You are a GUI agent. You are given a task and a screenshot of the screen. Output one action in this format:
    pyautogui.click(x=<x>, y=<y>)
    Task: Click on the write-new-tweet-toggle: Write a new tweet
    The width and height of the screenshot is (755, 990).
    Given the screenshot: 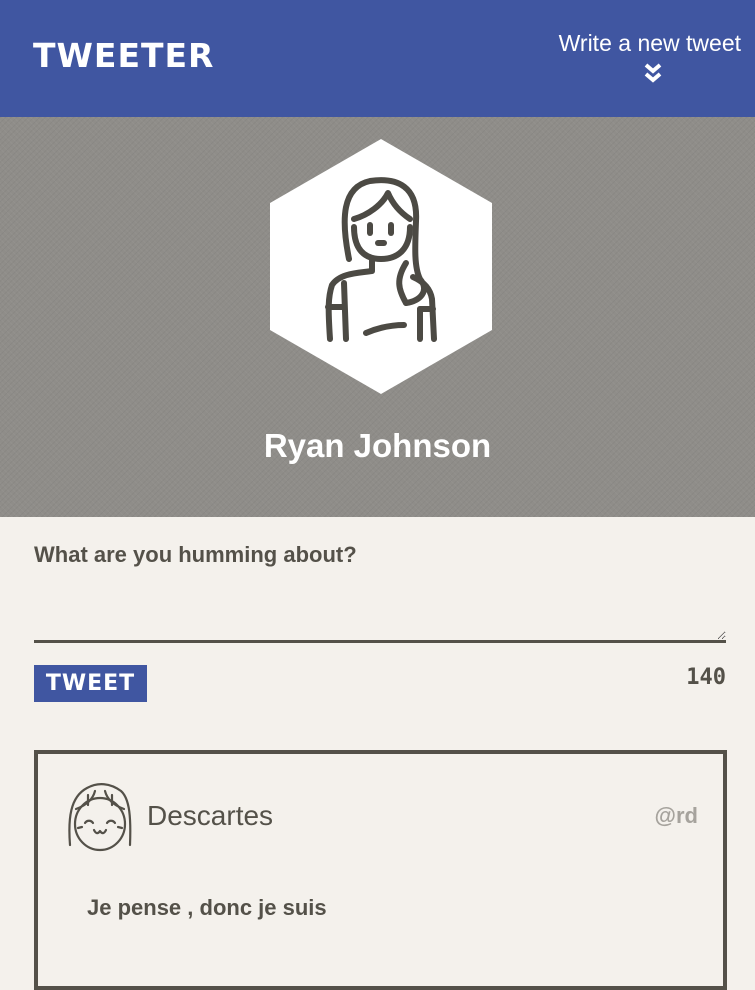 What is the action you would take?
    pyautogui.click(x=641, y=55)
    